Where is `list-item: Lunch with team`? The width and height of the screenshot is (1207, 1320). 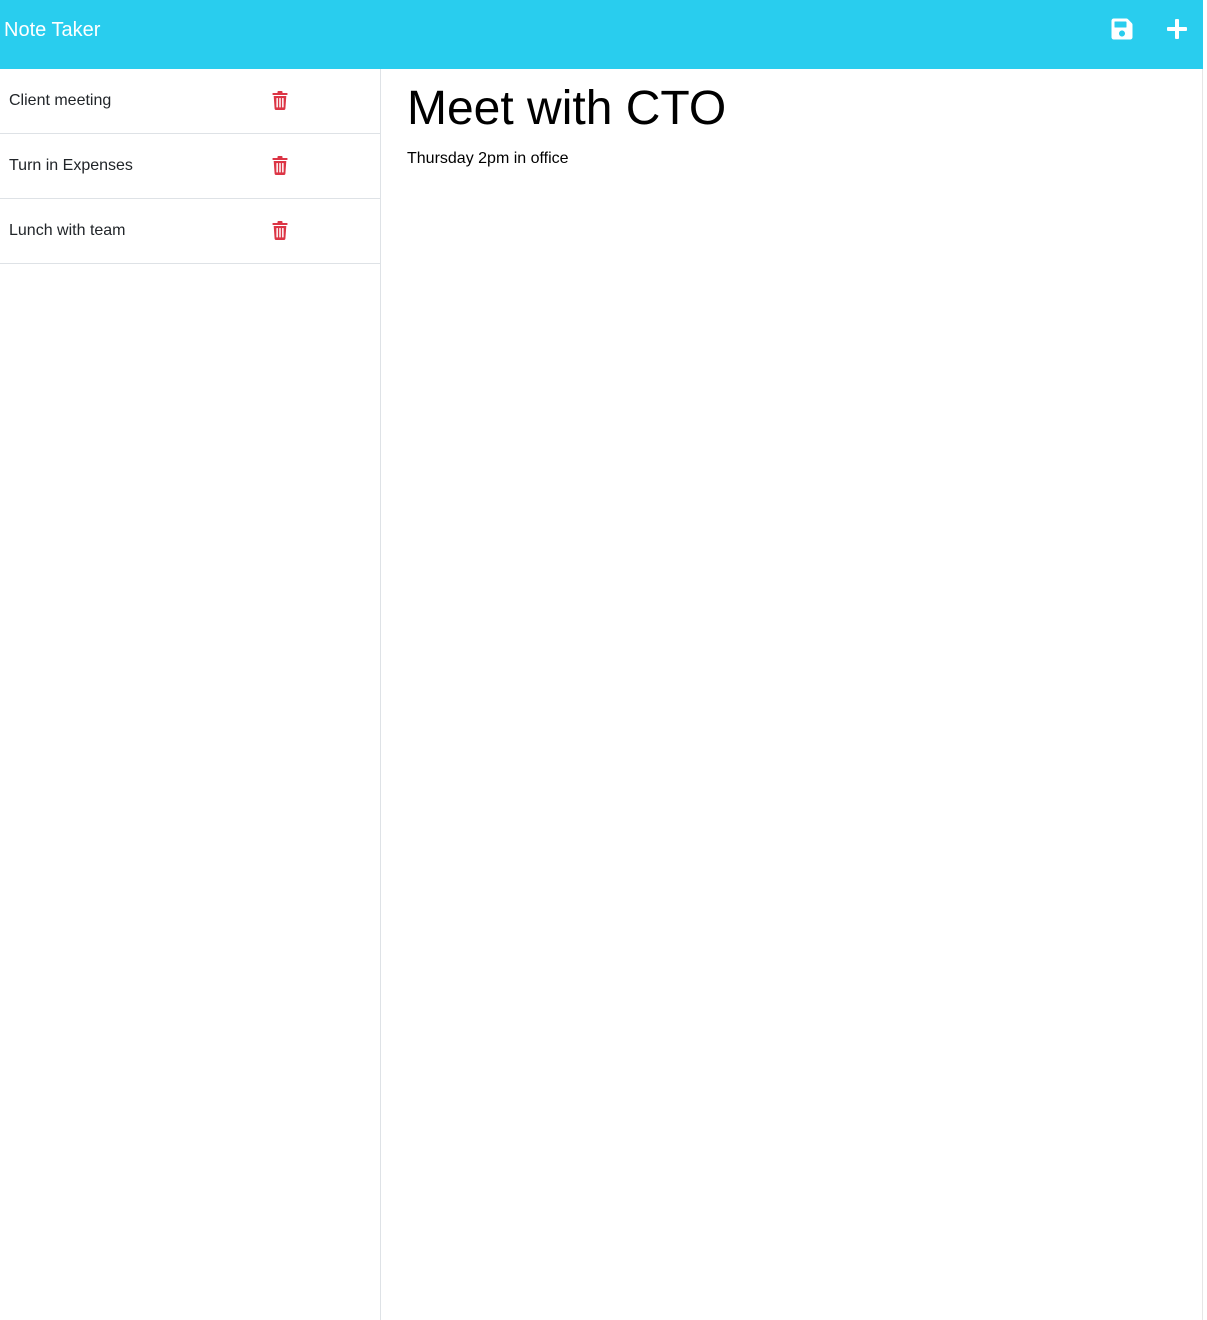 list-item: Lunch with team is located at coordinates (190, 231).